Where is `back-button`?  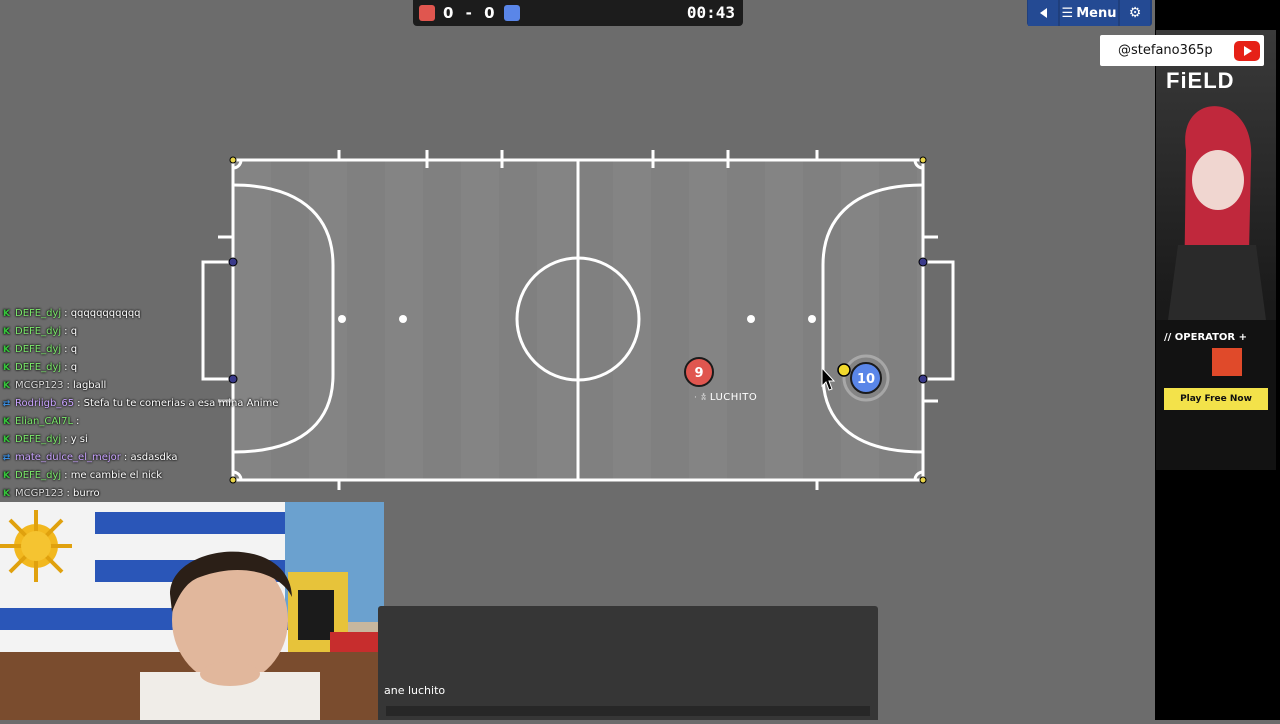
back-button is located at coordinates (1043, 13).